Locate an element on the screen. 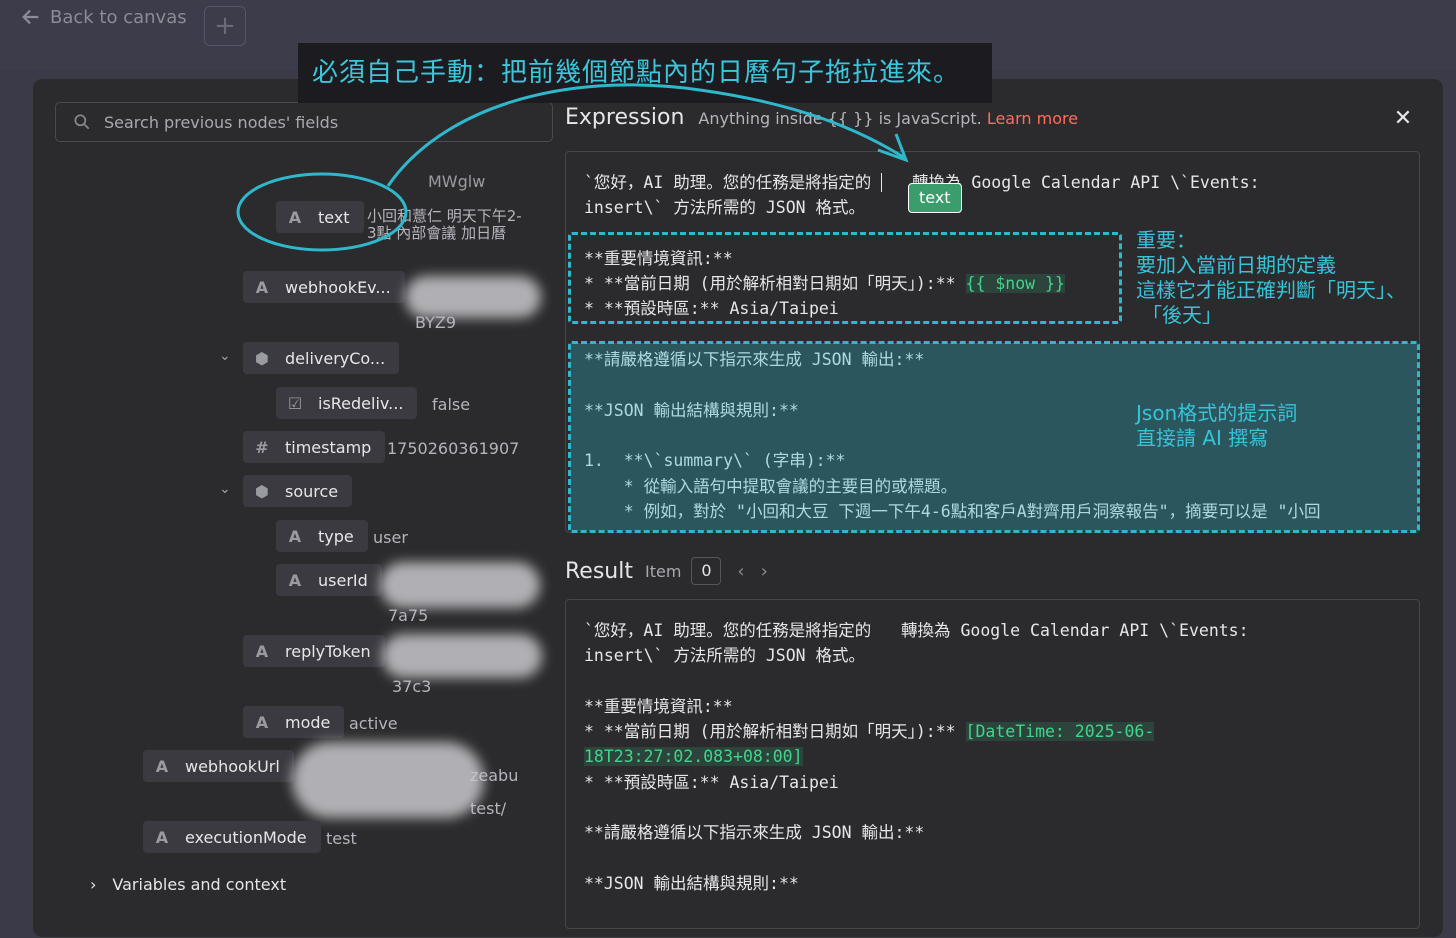 Image resolution: width=1456 pixels, height=938 pixels. drag-arrow is located at coordinates (646, 135).